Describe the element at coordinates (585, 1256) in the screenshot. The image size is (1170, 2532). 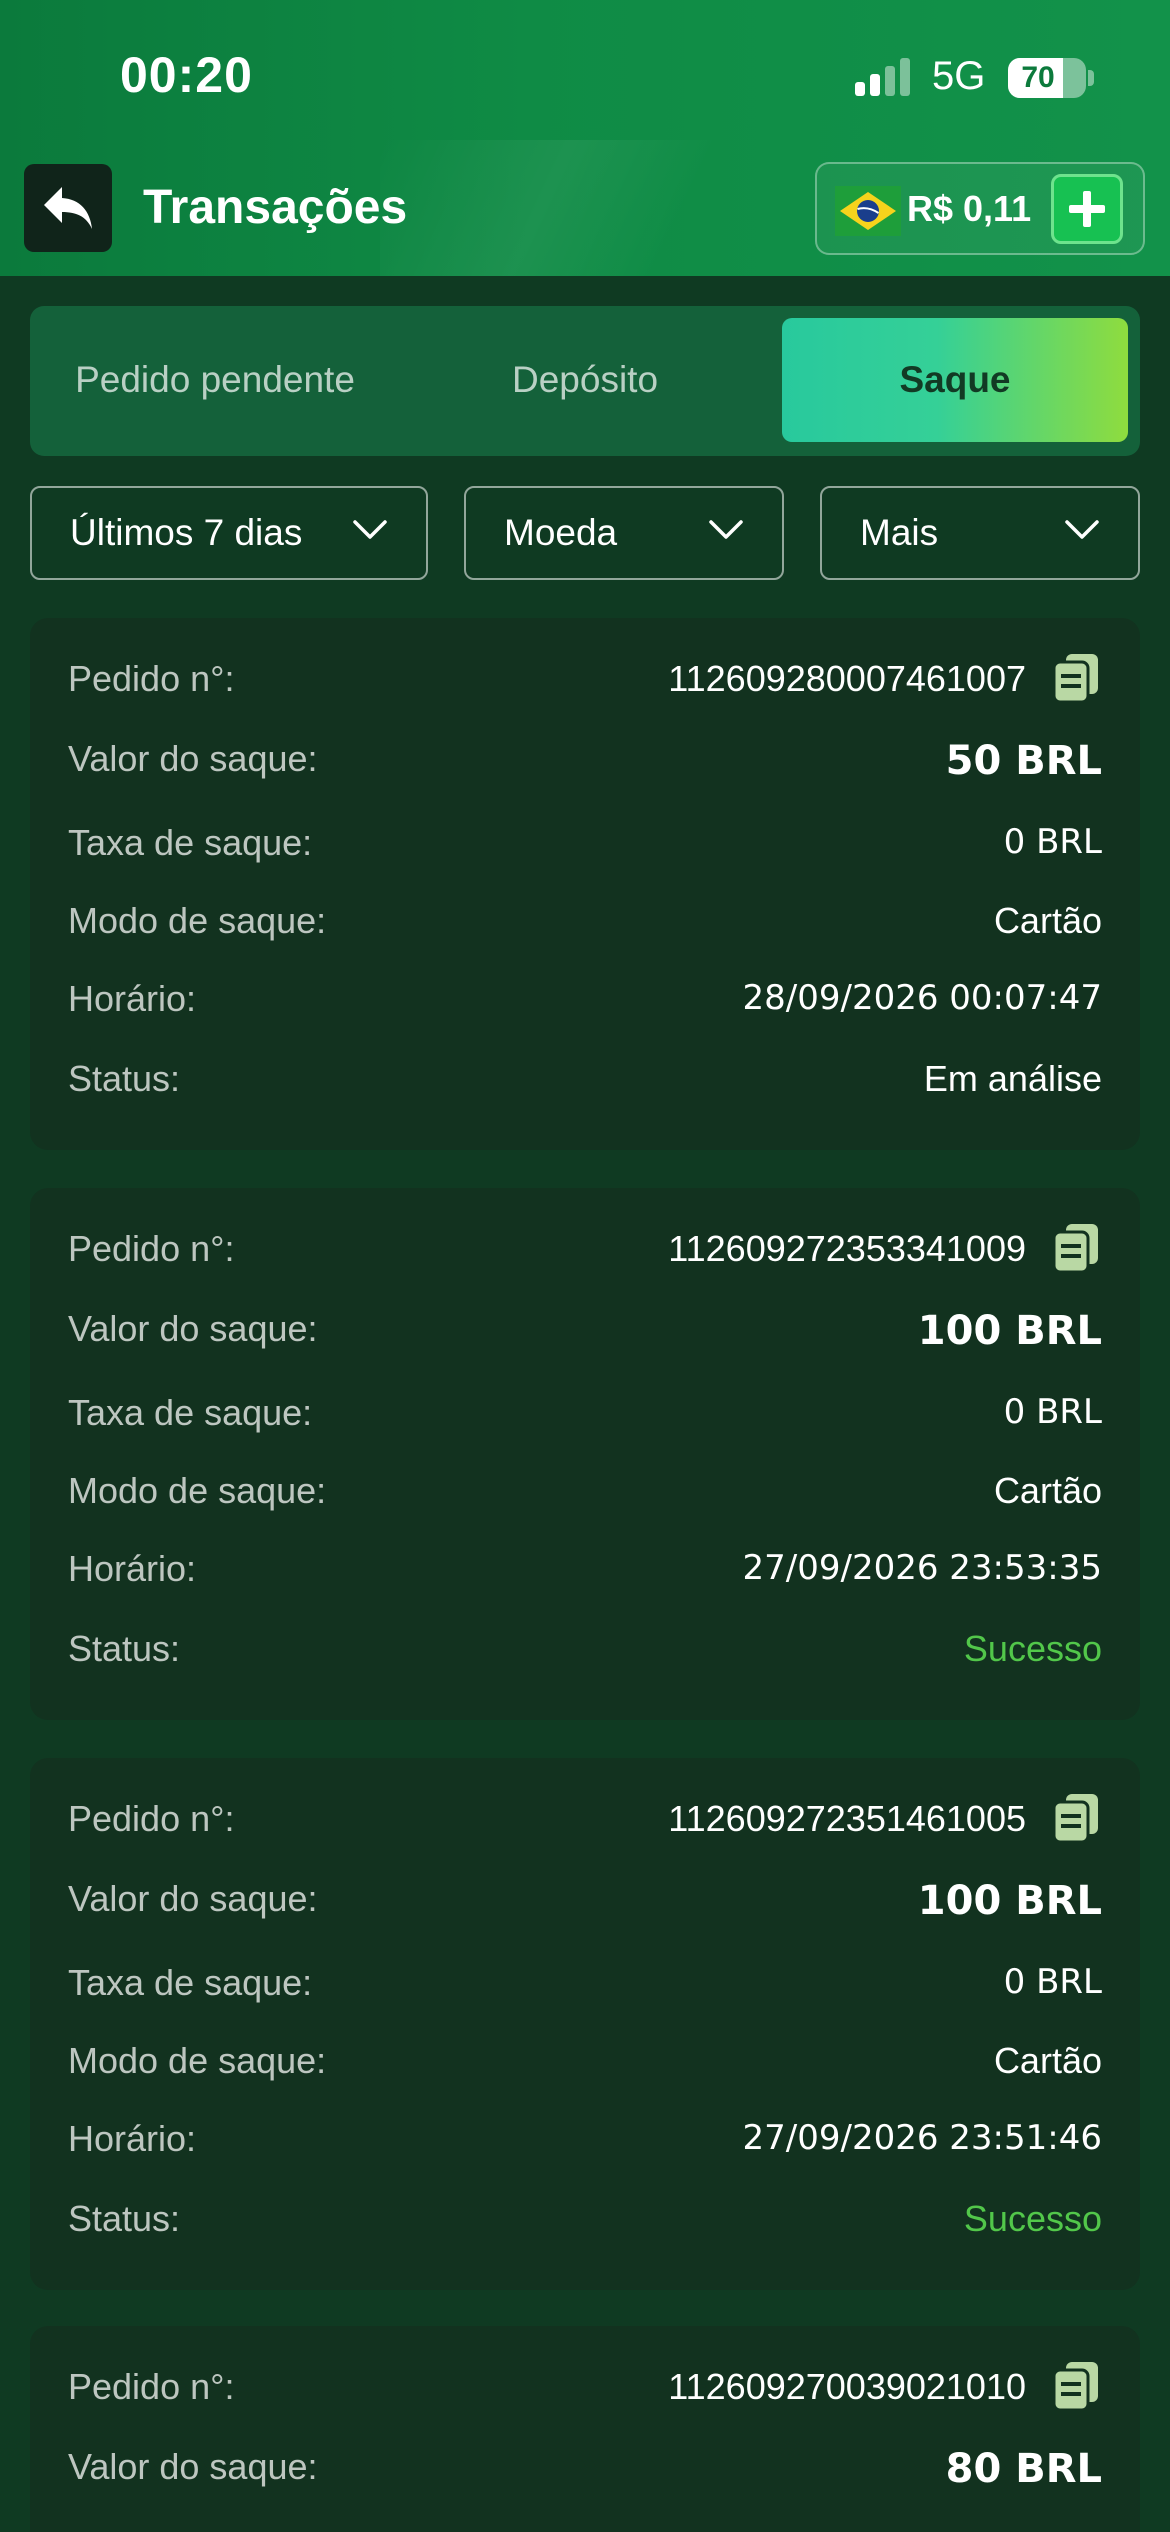
I see `order-row: Pedido n°: 112609272353341009` at that location.